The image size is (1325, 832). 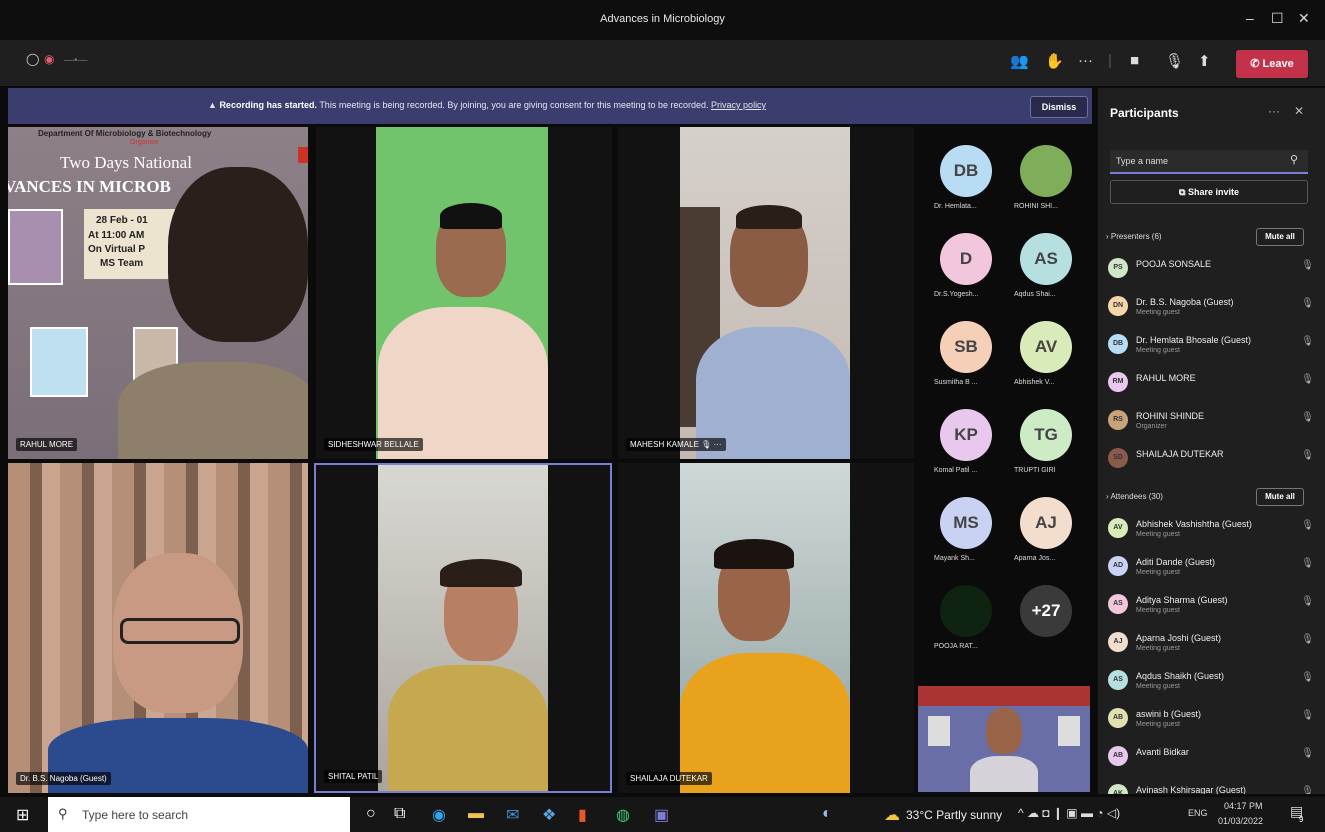 What do you see at coordinates (769, 217) in the screenshot?
I see `participant-hair` at bounding box center [769, 217].